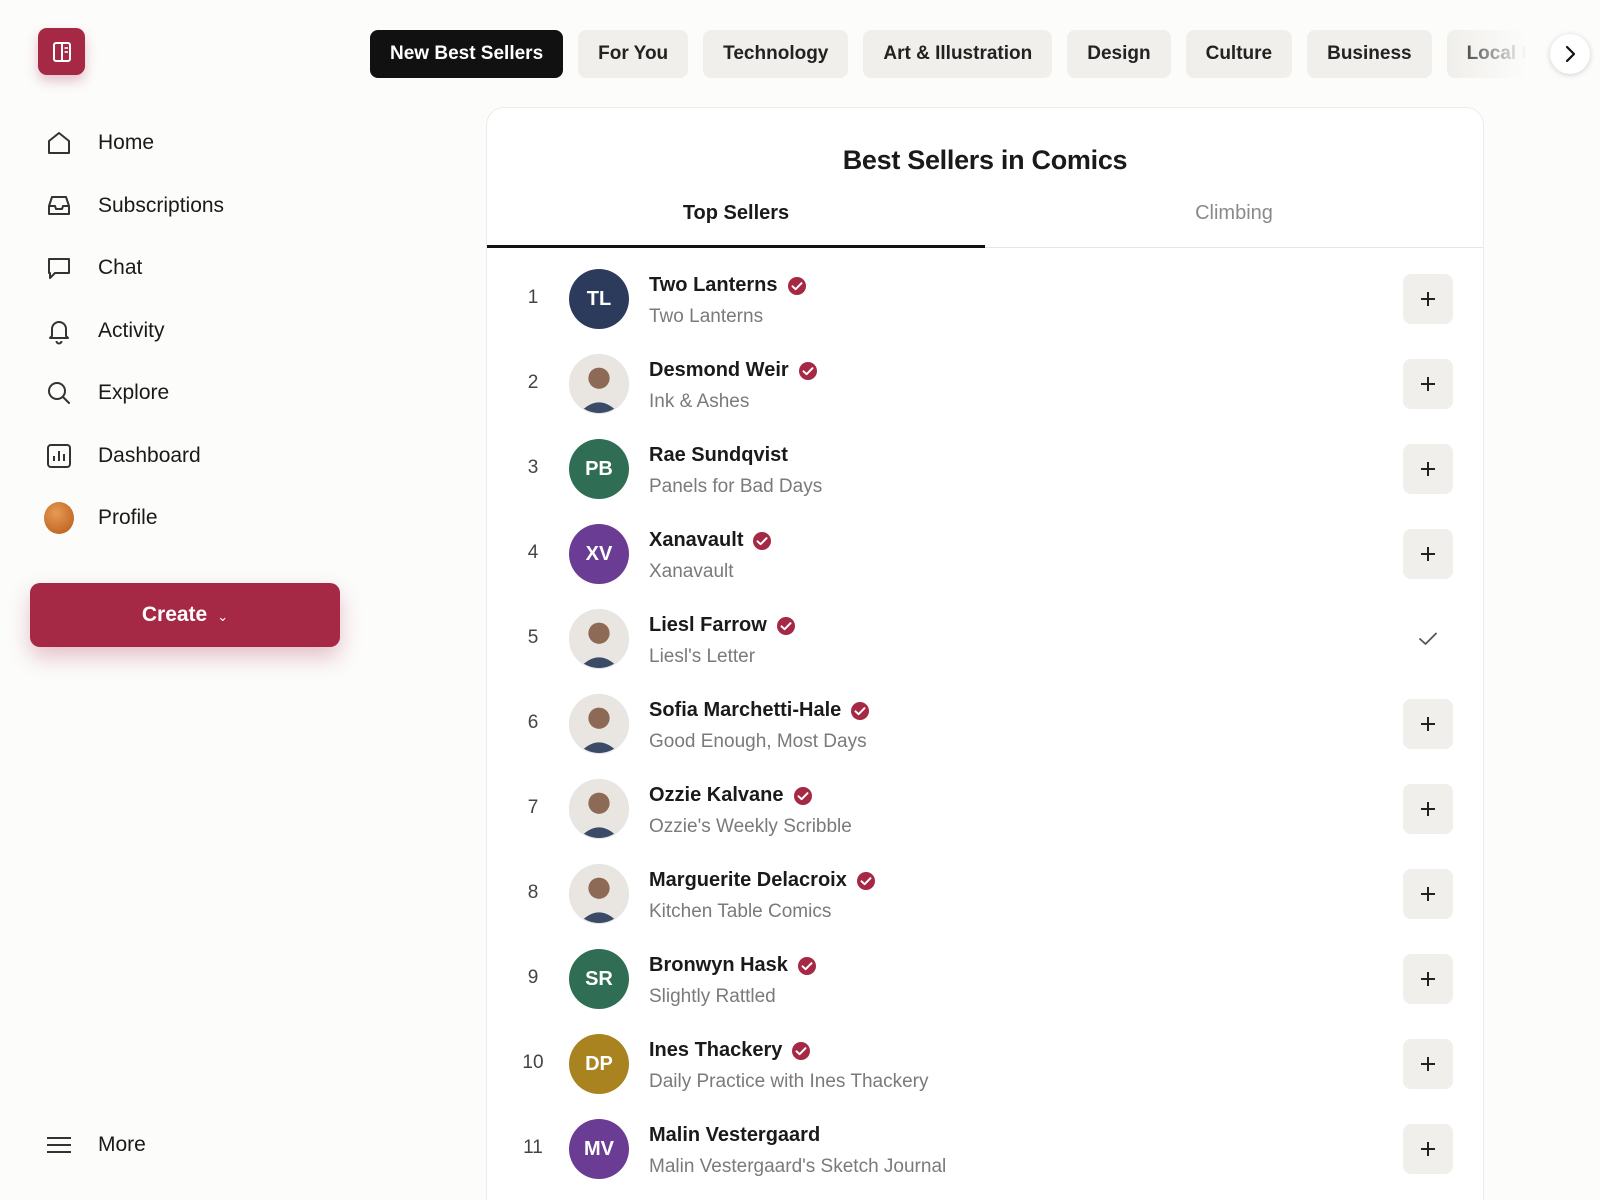 The width and height of the screenshot is (1600, 1200). What do you see at coordinates (748, 880) in the screenshot?
I see `author-name: Marguerite Delacroix` at bounding box center [748, 880].